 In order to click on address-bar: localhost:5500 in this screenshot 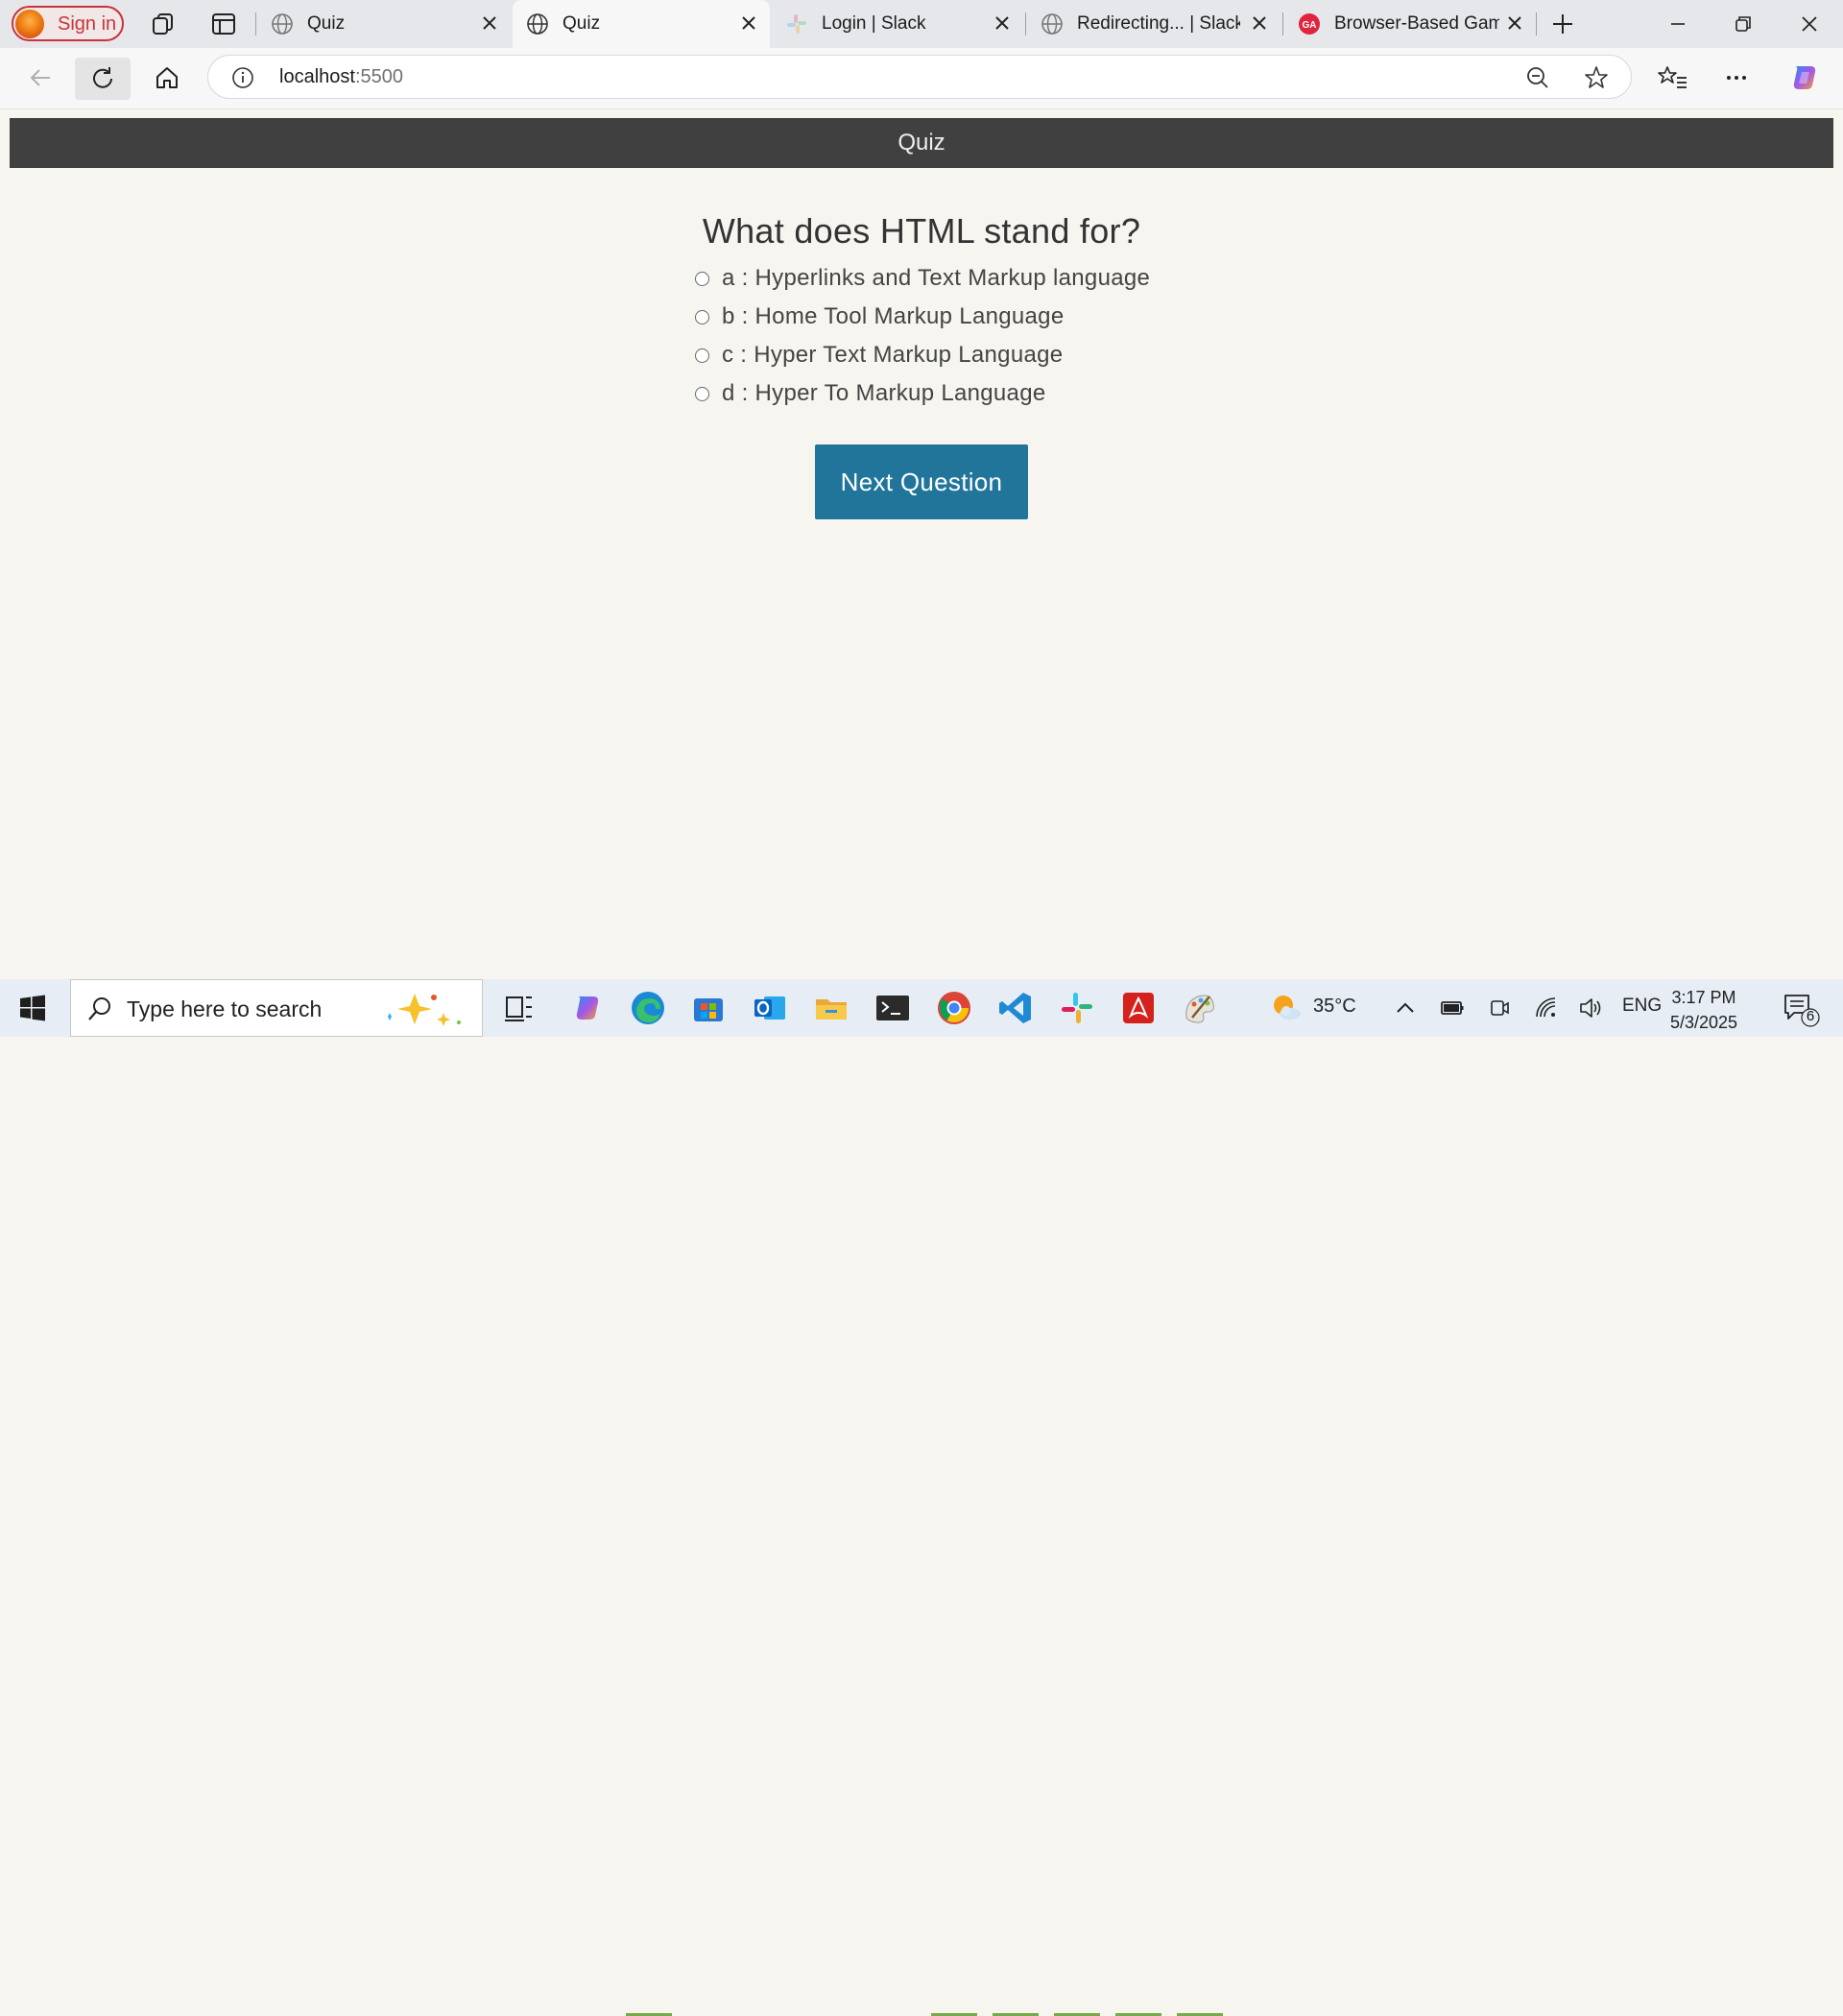, I will do `click(919, 77)`.